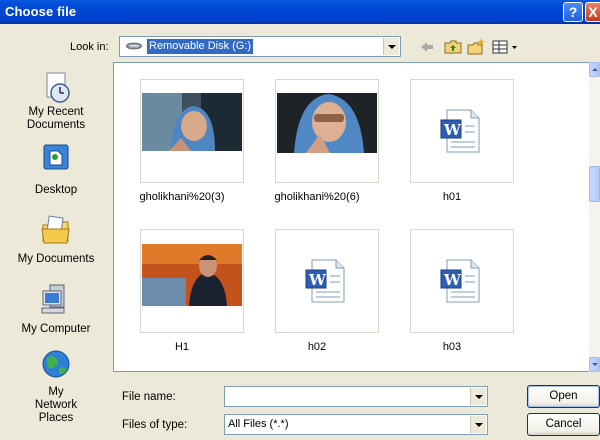 The image size is (600, 440). Describe the element at coordinates (53, 299) in the screenshot. I see `my-computer-icon` at that location.